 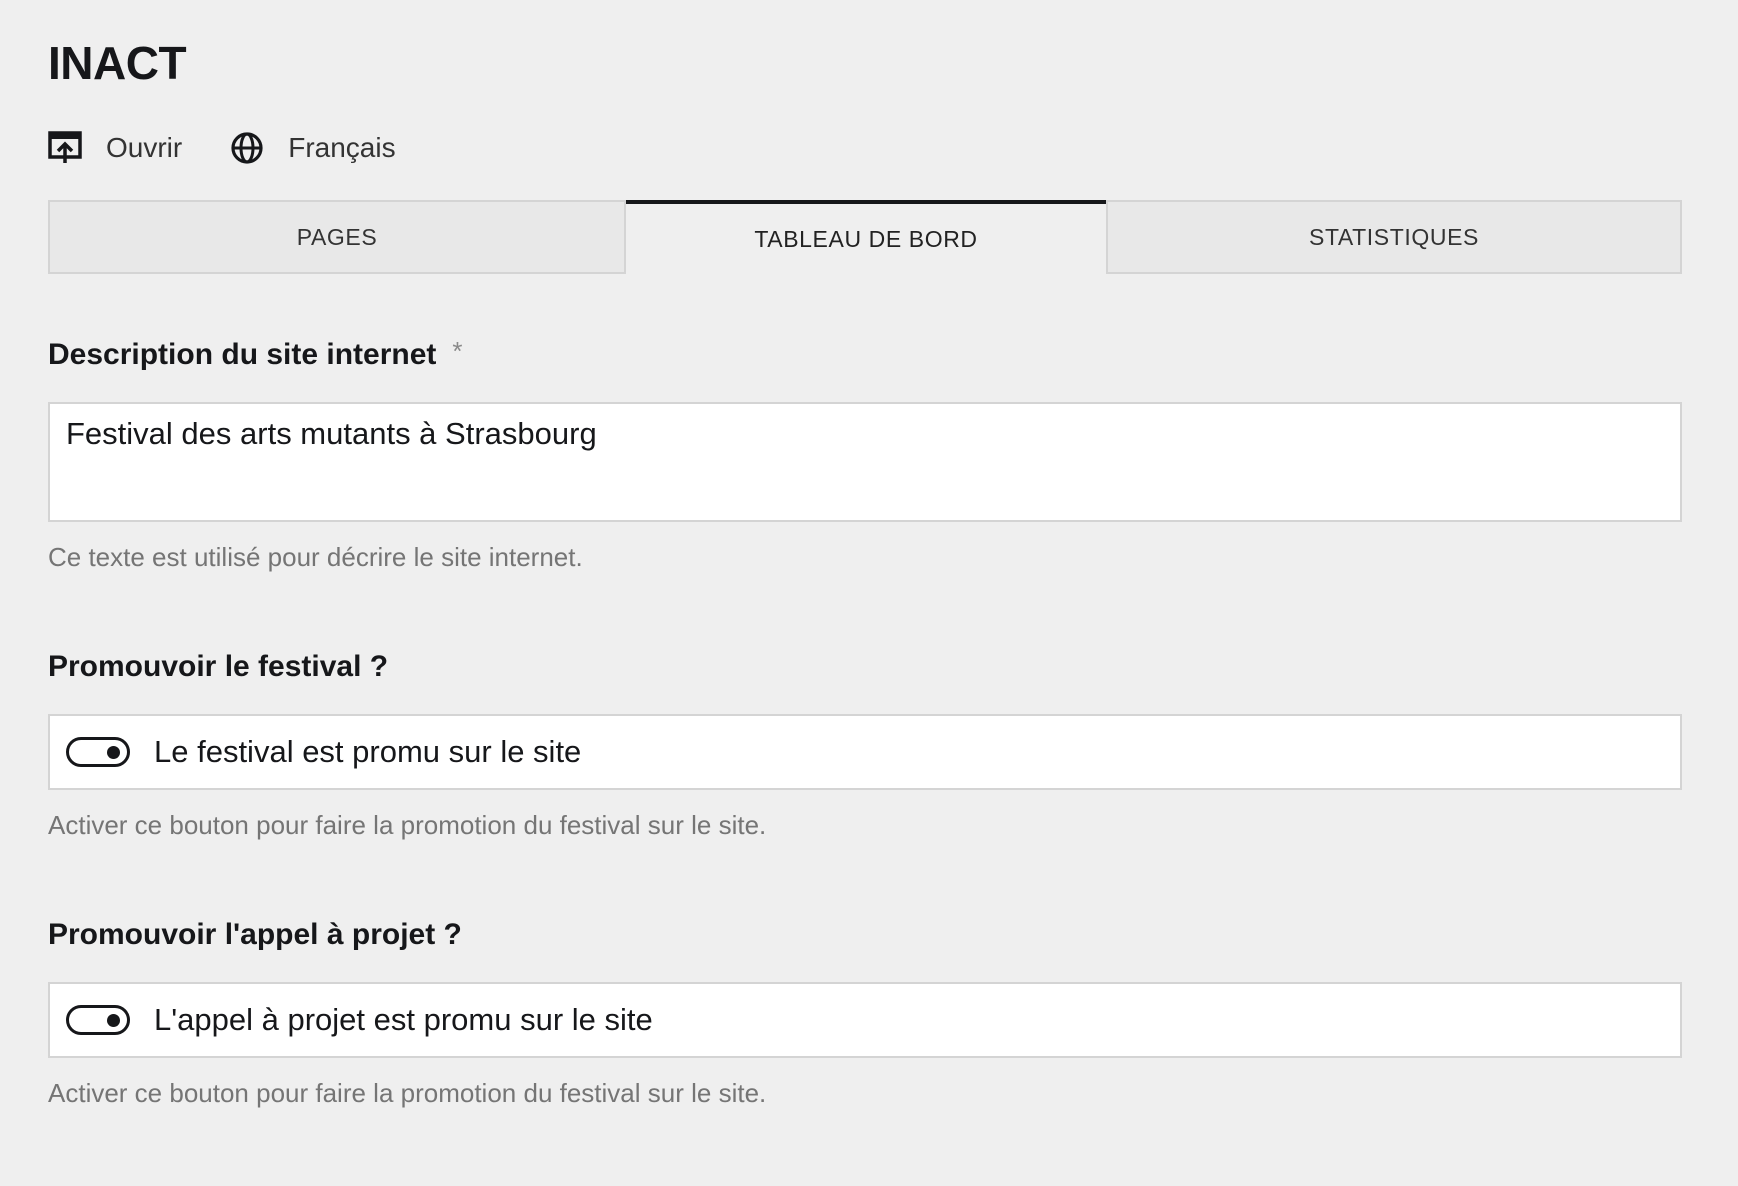 I want to click on promote-call-field: Promouvoir l'appel à projet ?, so click(x=865, y=935).